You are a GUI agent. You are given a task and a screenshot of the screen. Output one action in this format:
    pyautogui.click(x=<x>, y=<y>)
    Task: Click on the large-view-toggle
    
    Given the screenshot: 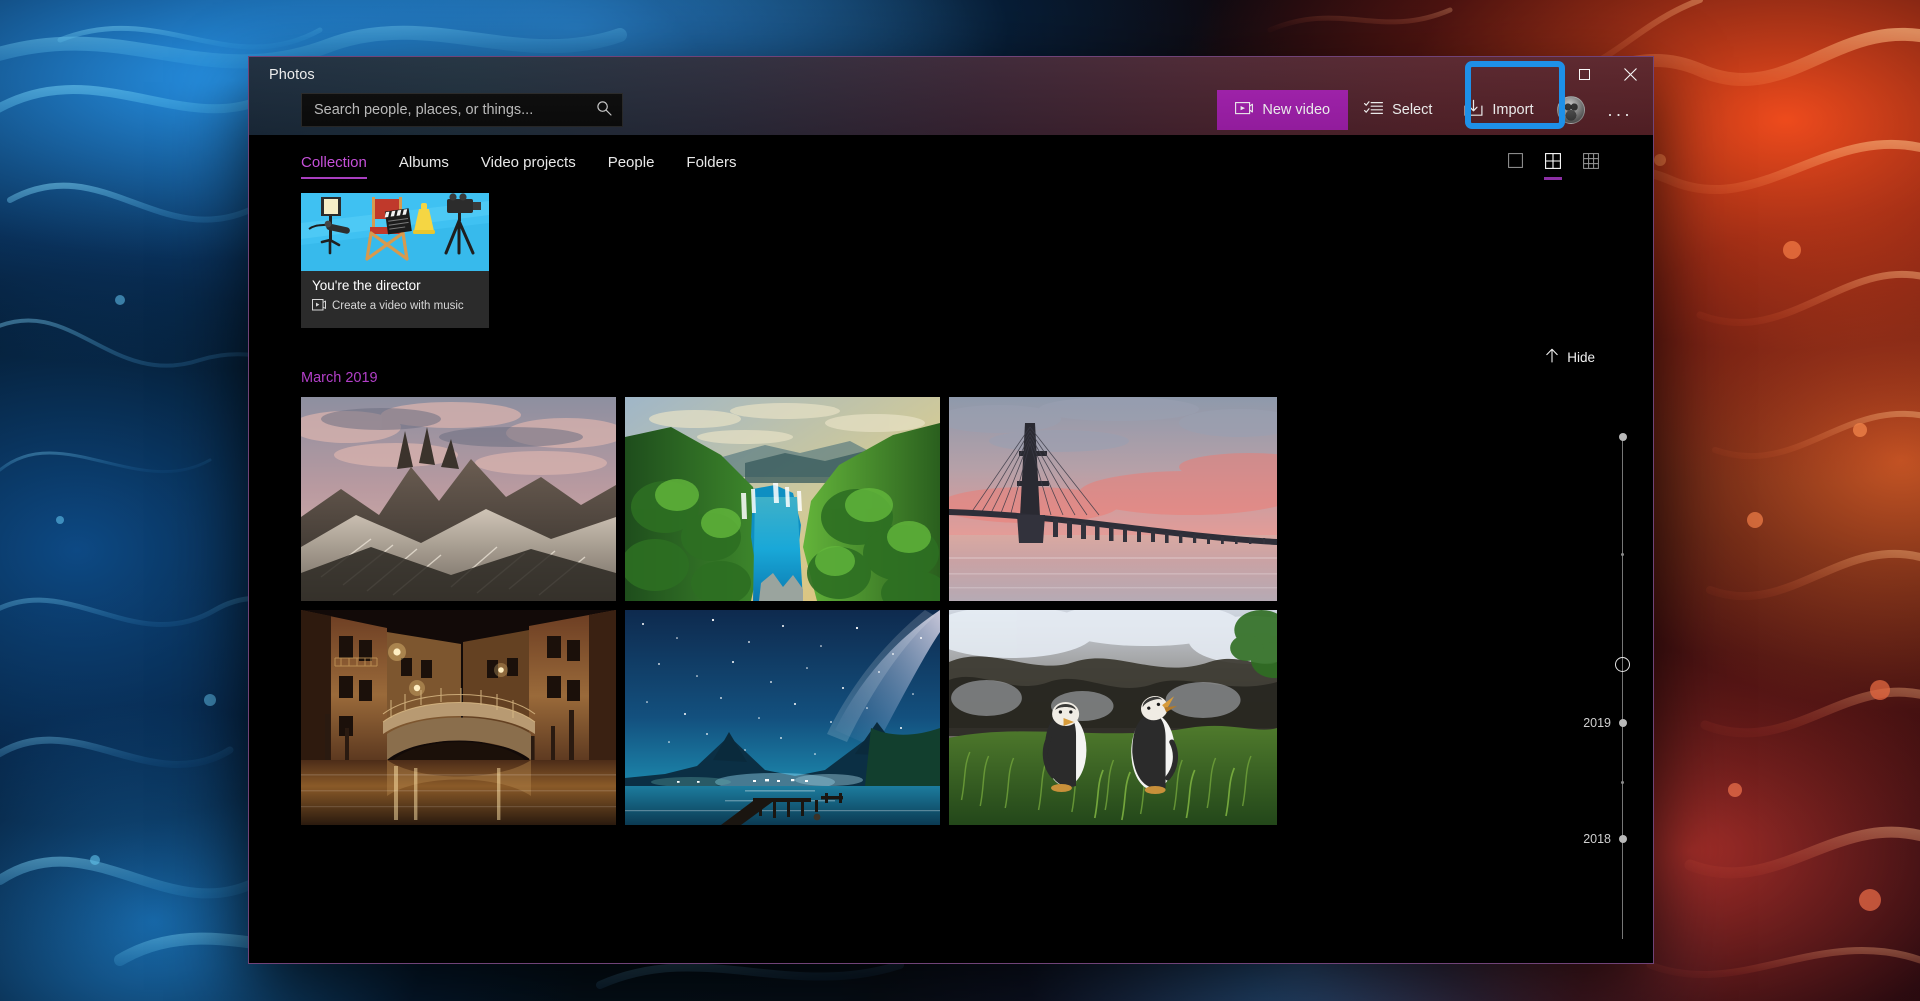 What is the action you would take?
    pyautogui.click(x=1515, y=163)
    